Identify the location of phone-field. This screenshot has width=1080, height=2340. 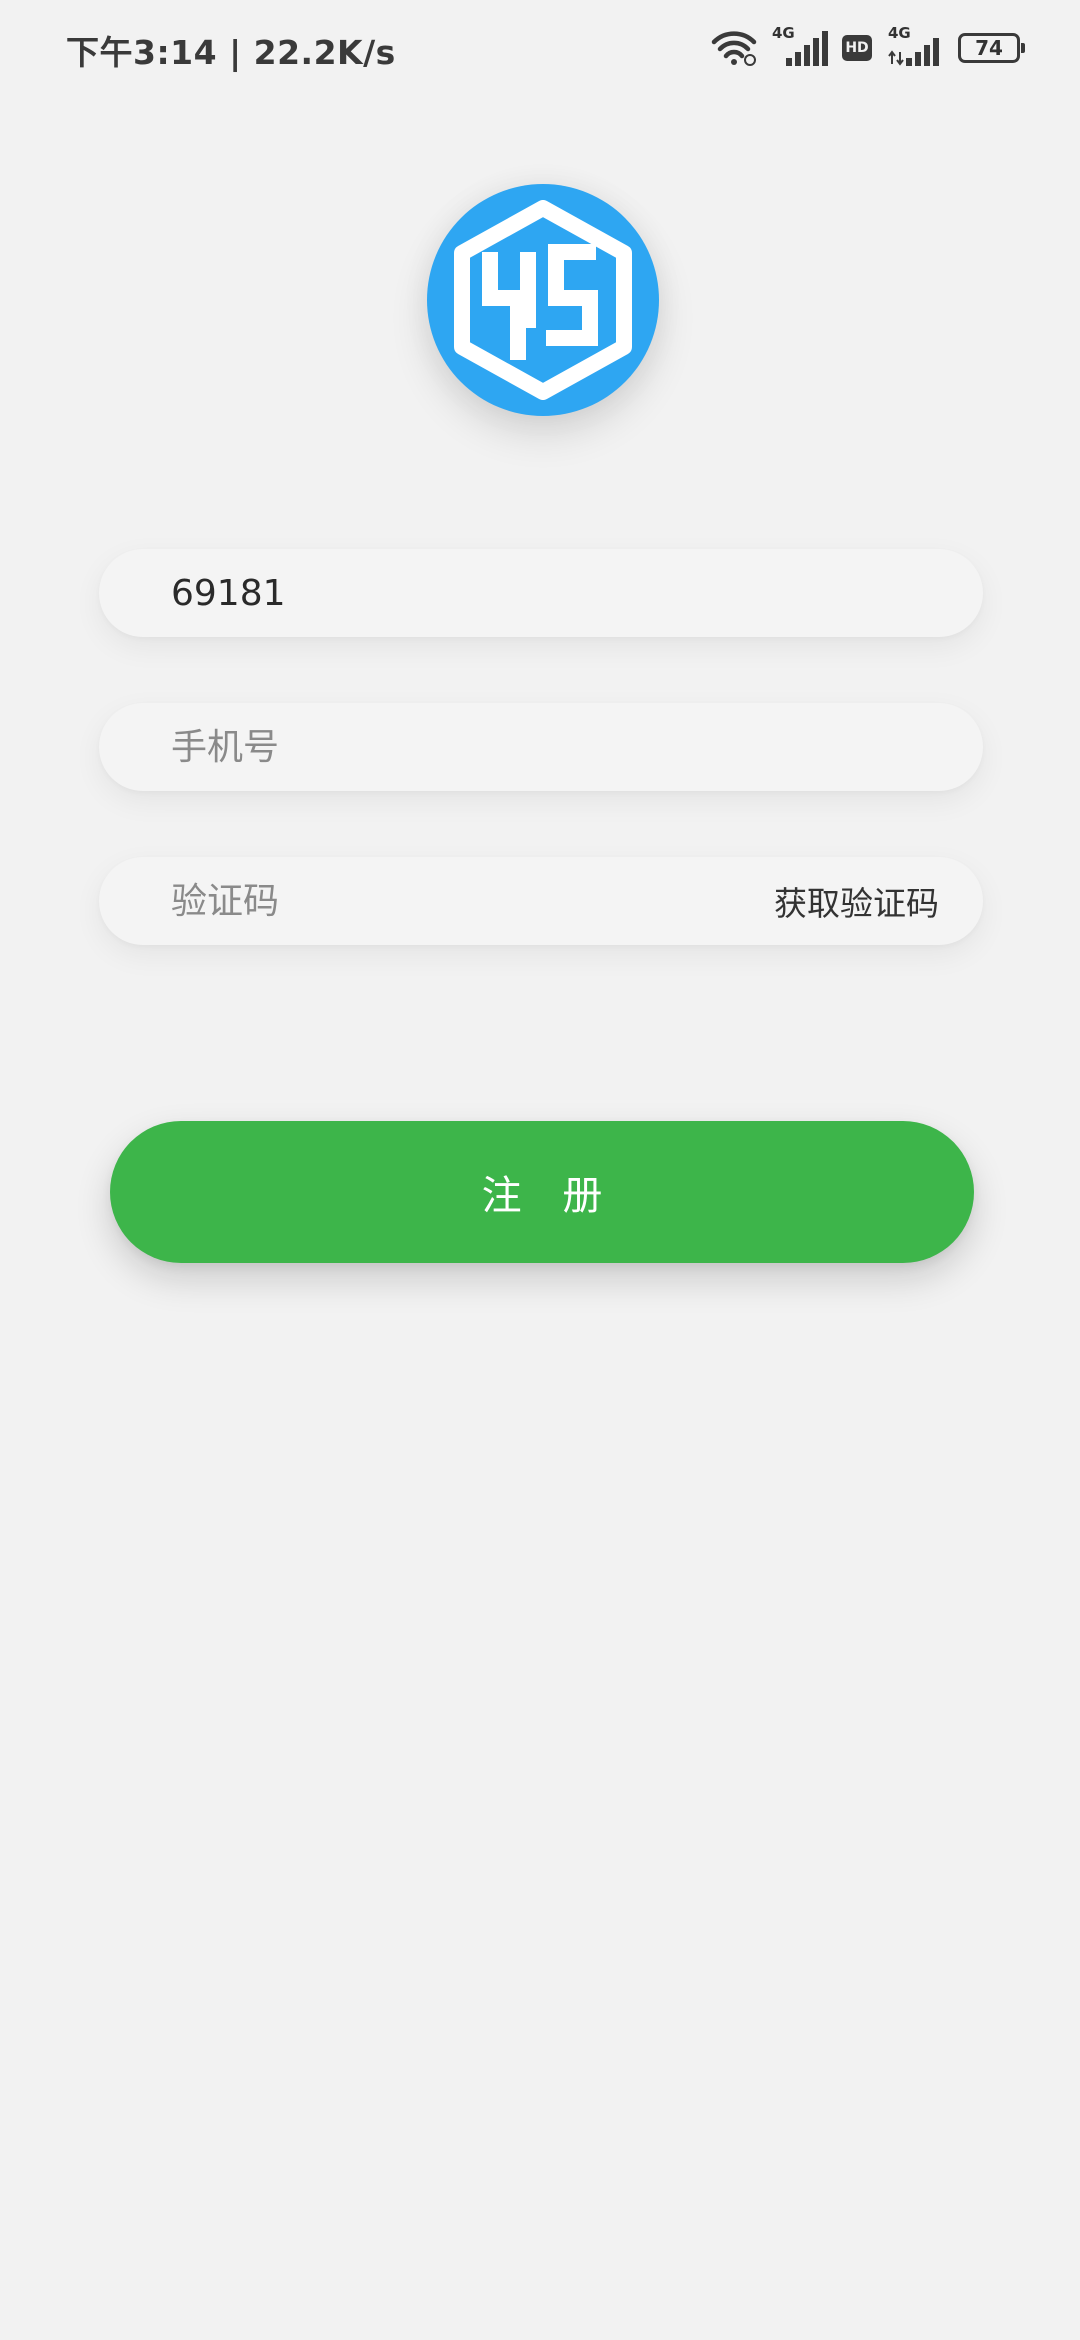
(541, 747).